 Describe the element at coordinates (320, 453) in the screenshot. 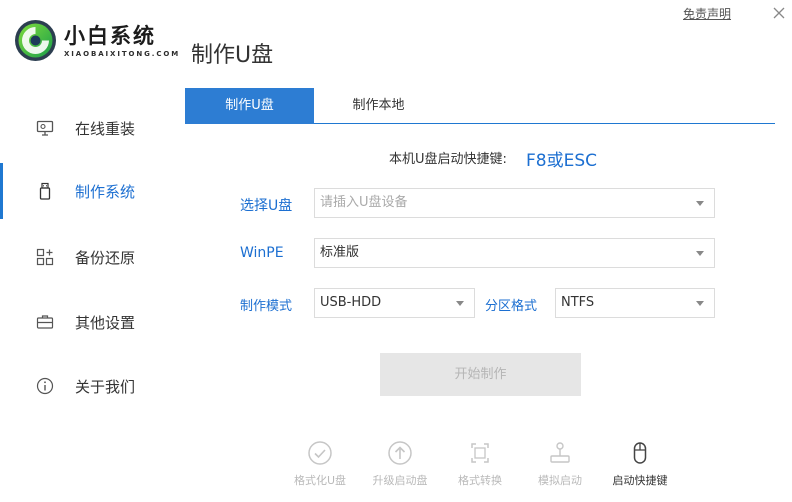

I see `check-circle-icon` at that location.